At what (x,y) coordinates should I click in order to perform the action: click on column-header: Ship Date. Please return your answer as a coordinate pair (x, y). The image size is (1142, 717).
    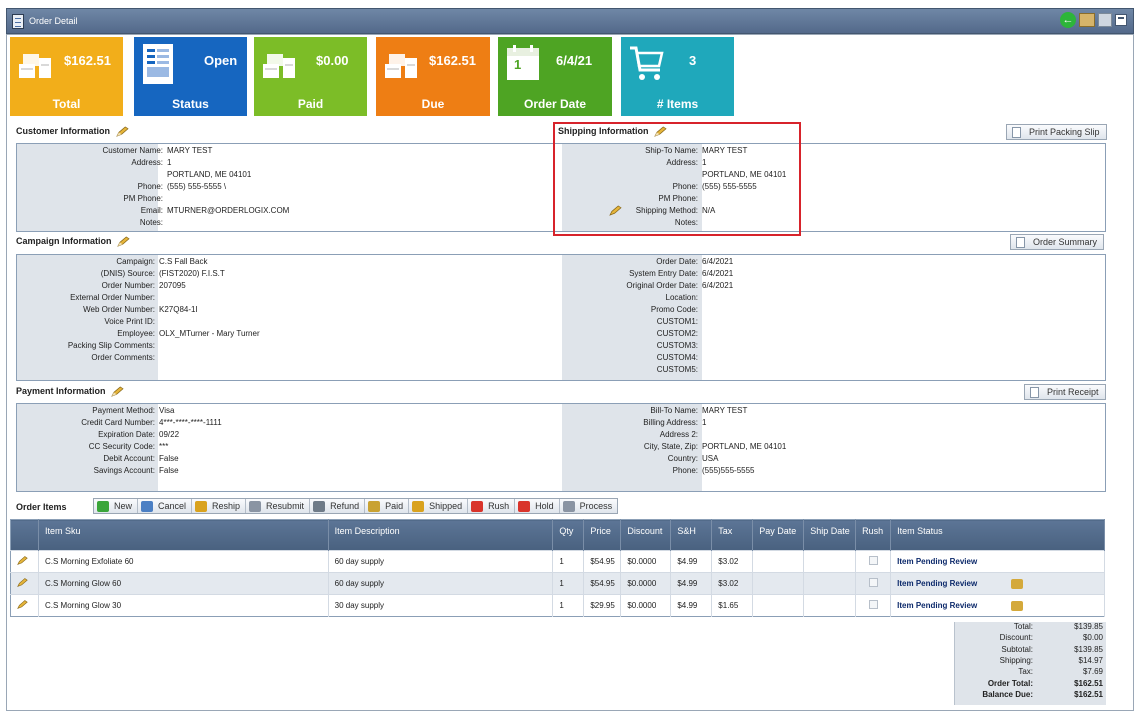
    Looking at the image, I should click on (830, 535).